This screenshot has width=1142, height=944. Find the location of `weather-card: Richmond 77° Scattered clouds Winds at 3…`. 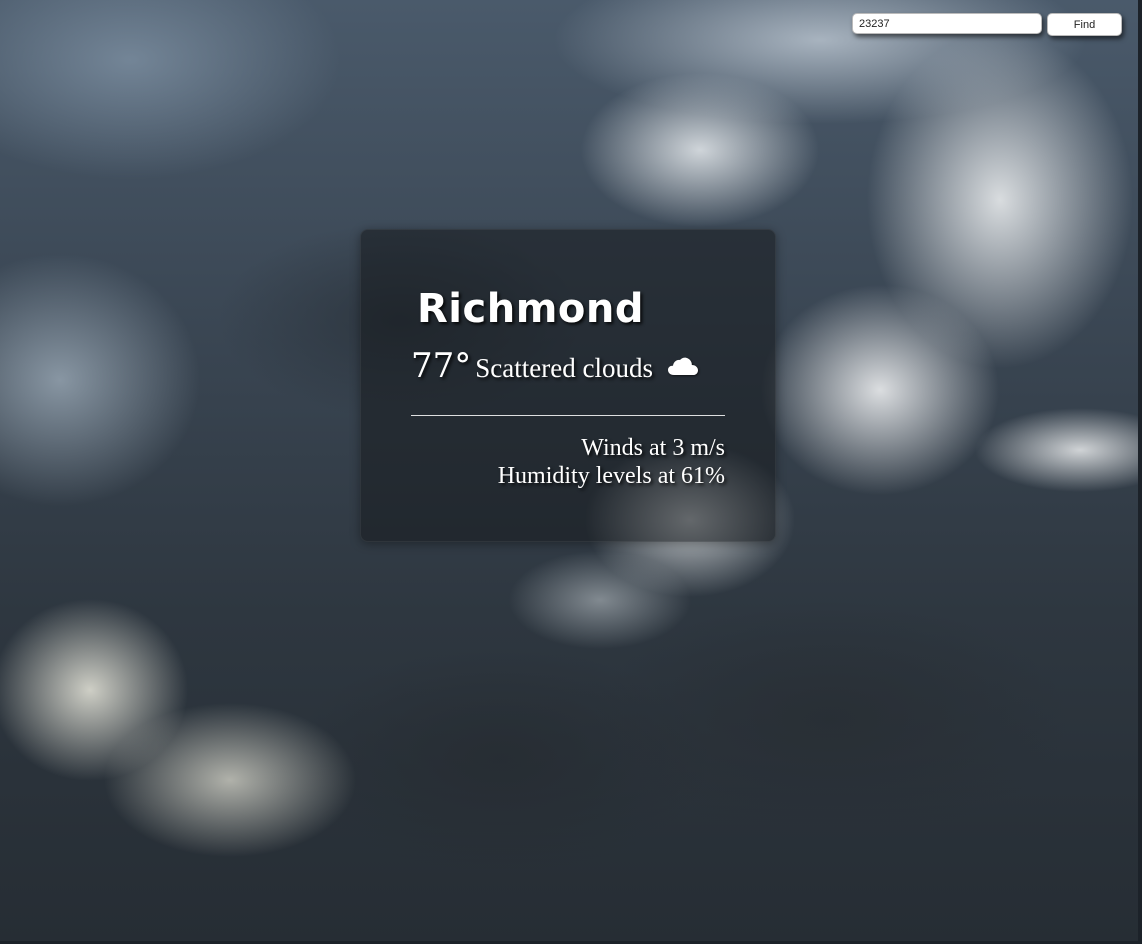

weather-card: Richmond 77° Scattered clouds Winds at 3… is located at coordinates (568, 385).